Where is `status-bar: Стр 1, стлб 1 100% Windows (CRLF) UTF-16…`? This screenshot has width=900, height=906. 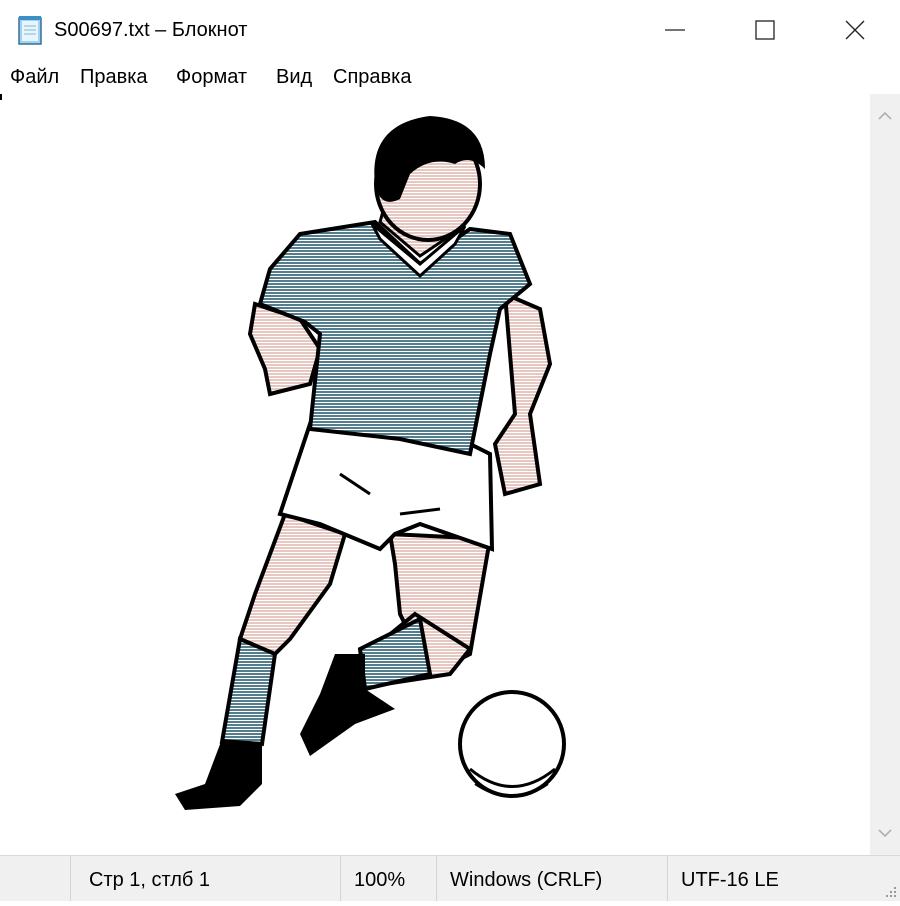
status-bar: Стр 1, стлб 1 100% Windows (CRLF) UTF-16… is located at coordinates (450, 878).